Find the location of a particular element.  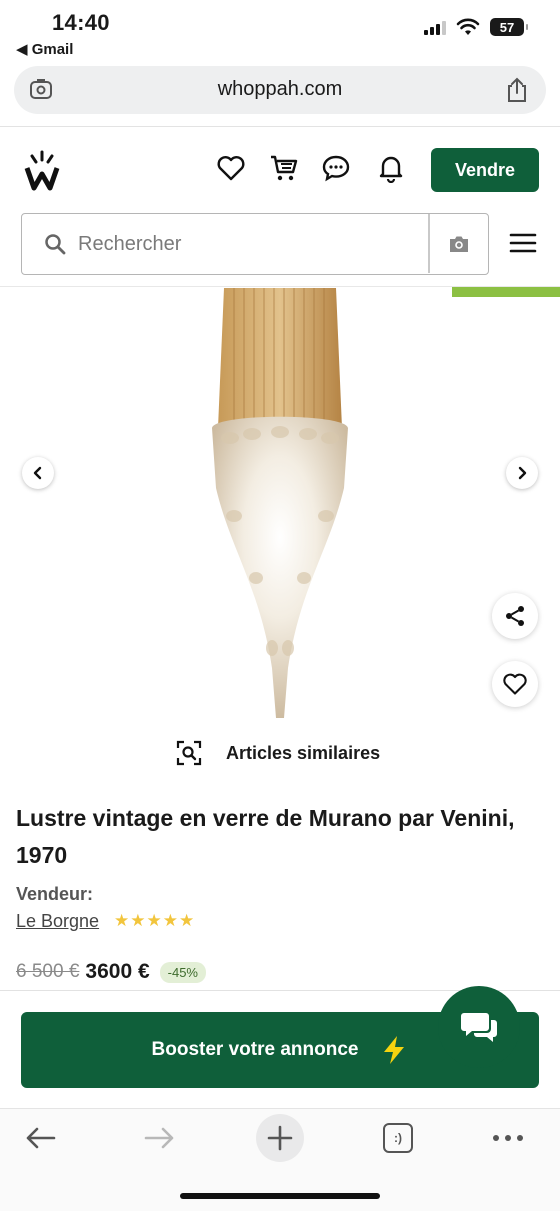

status-indicators: 57 is located at coordinates (476, 27).